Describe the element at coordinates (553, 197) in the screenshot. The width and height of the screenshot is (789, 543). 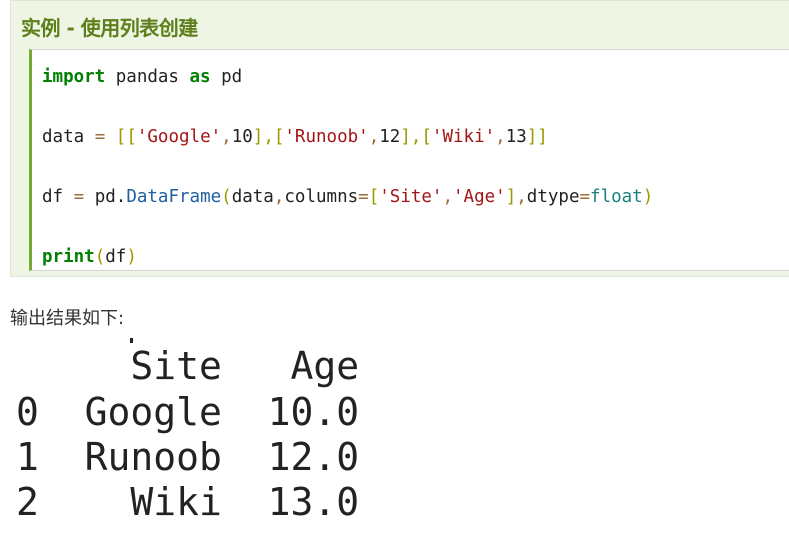
I see `code-token: dtype` at that location.